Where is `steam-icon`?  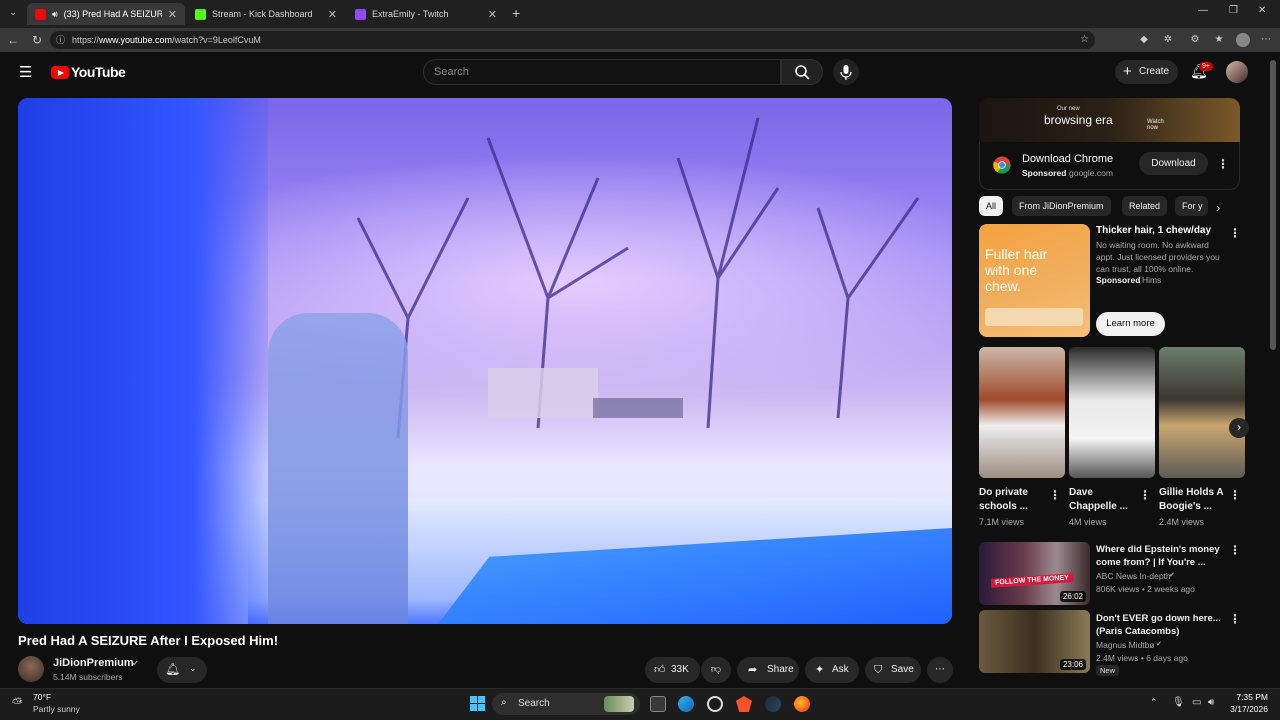 steam-icon is located at coordinates (773, 704).